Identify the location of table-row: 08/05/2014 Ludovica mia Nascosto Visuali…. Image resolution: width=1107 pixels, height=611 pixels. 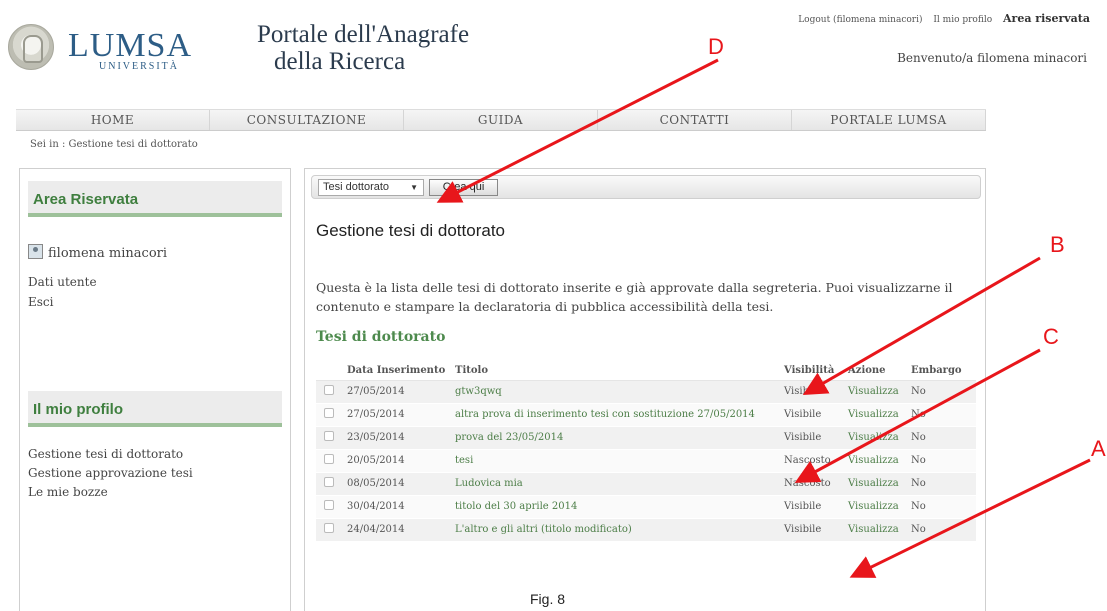
(646, 483).